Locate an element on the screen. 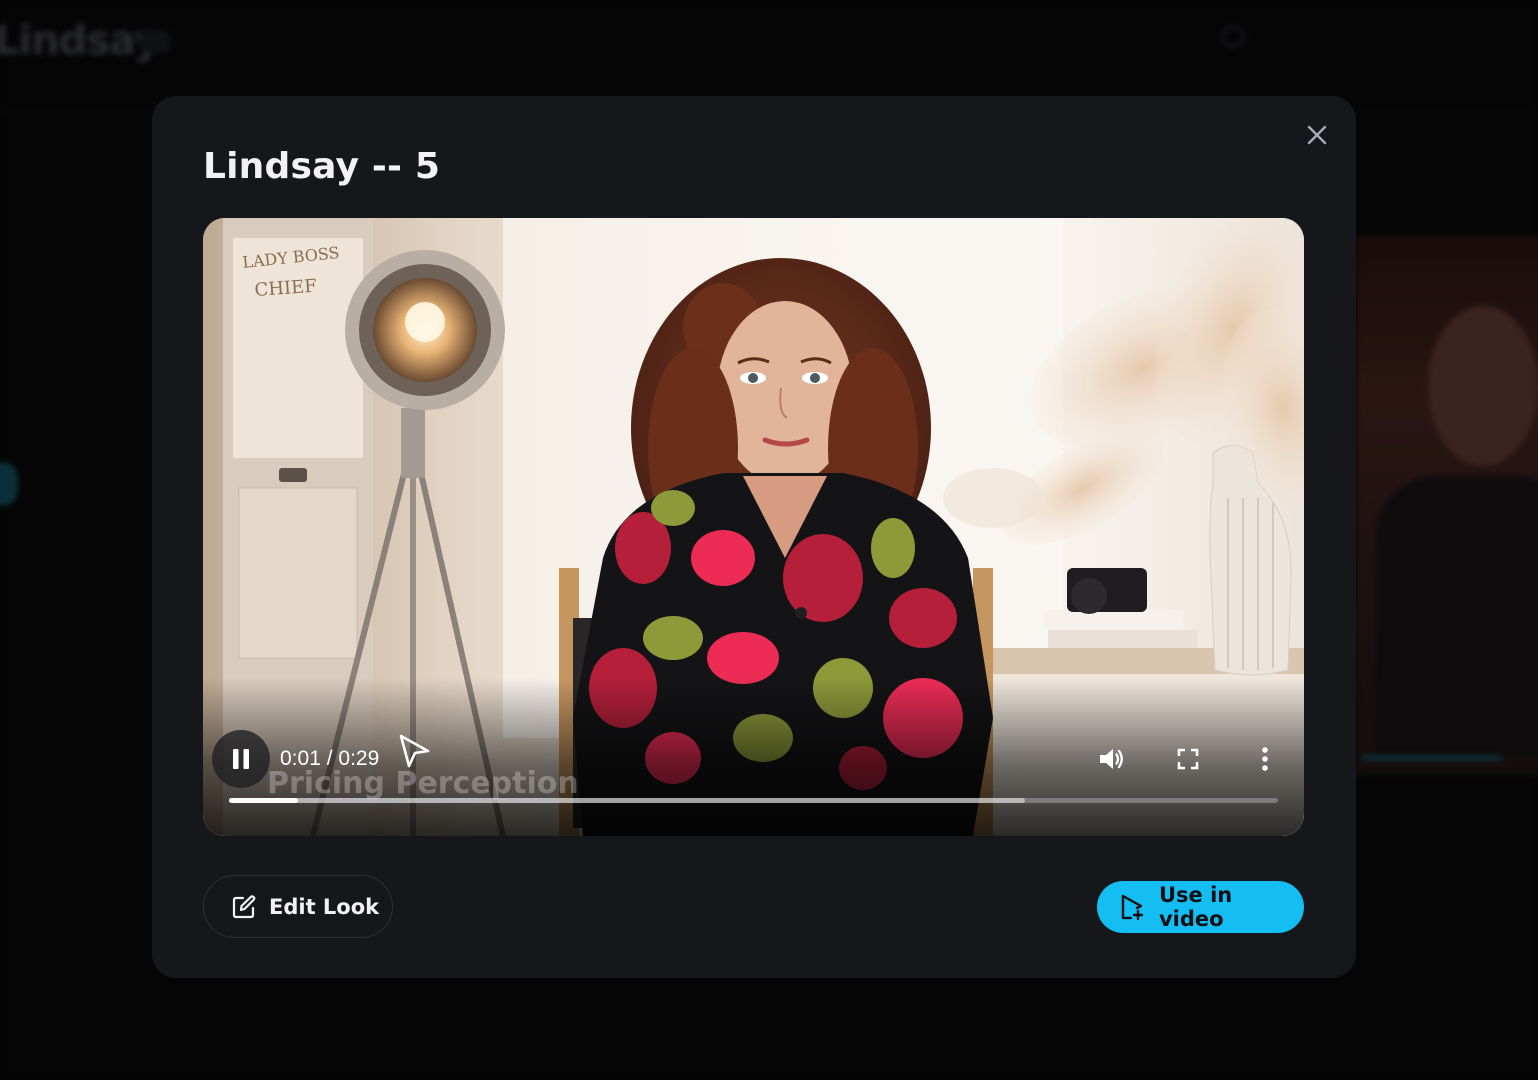 The image size is (1538, 1080). modal-title: Lindsay -- 5 is located at coordinates (322, 166).